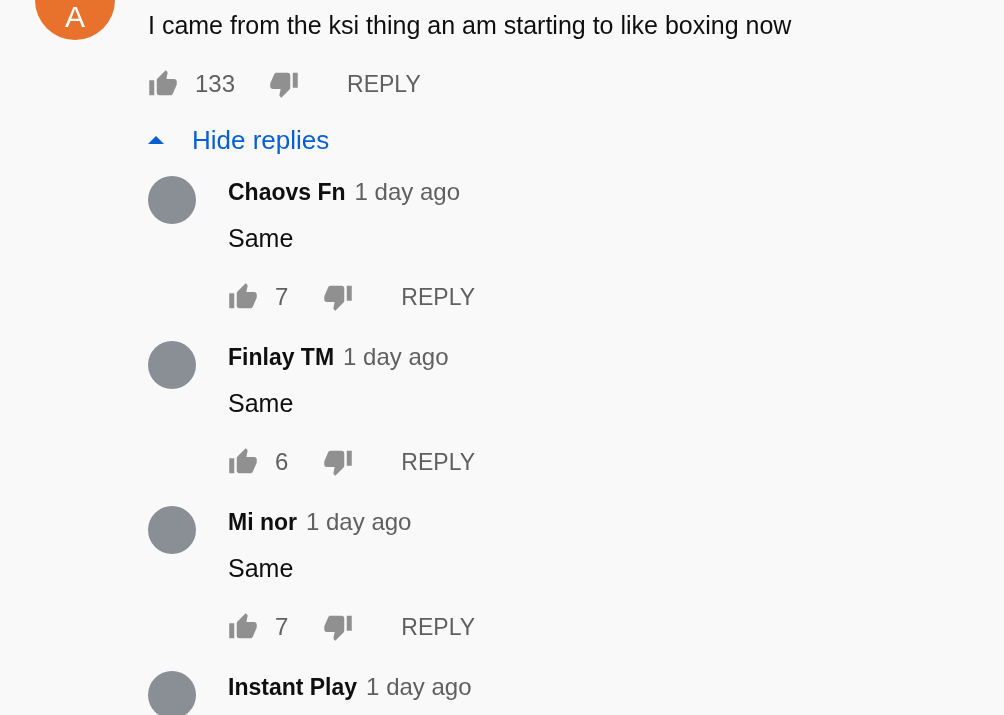 Image resolution: width=1004 pixels, height=715 pixels. I want to click on like-count: 6, so click(282, 462).